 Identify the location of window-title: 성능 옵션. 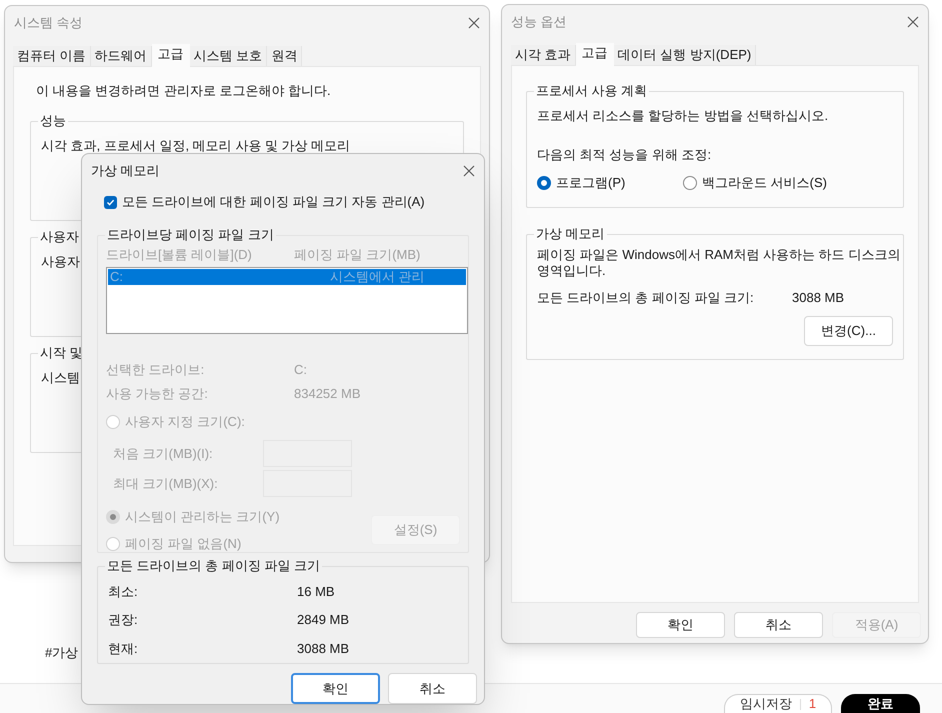
(539, 22).